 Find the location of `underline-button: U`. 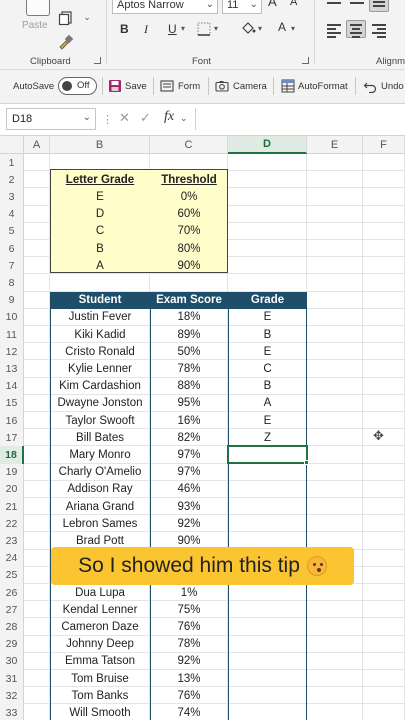

underline-button: U is located at coordinates (172, 29).